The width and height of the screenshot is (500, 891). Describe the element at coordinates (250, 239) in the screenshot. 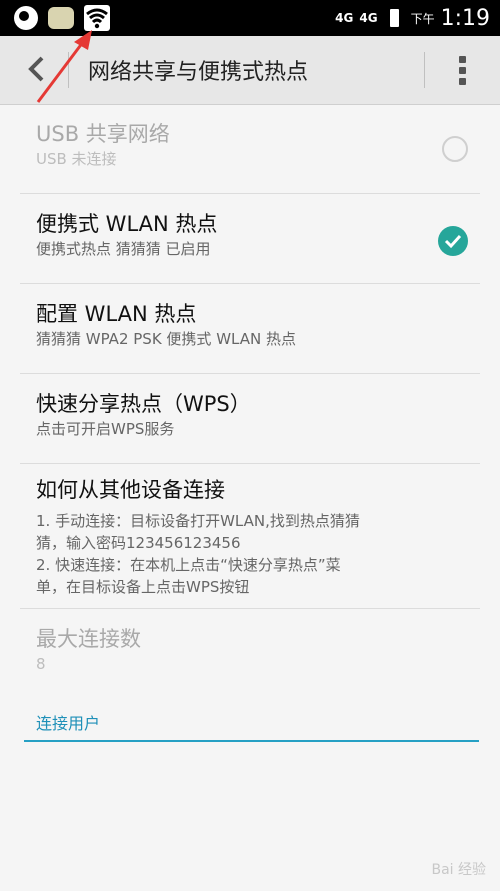

I see `portable-hotspot-item: 便携式 WLAN 热点 便携式热点 猜猜猜 已启用` at that location.